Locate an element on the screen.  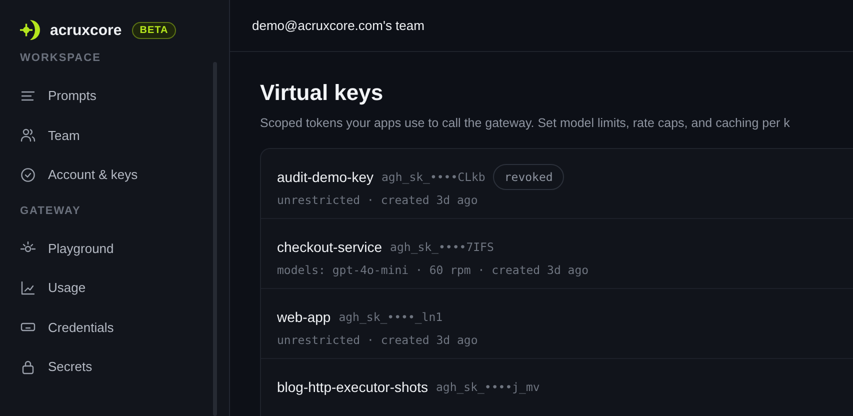
nav-item: Team is located at coordinates (124, 135).